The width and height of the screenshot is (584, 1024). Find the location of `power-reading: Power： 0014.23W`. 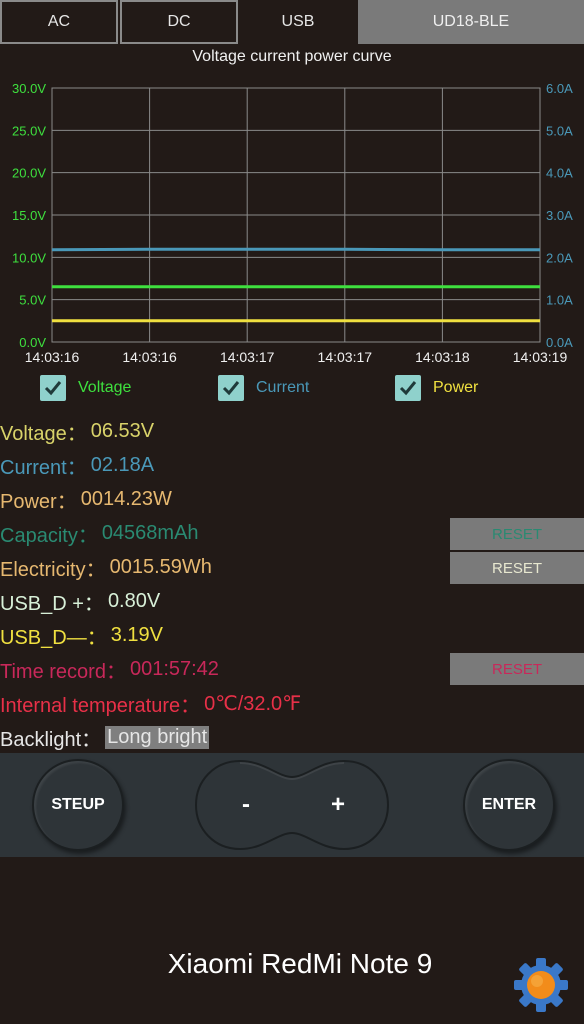

power-reading: Power： 0014.23W is located at coordinates (86, 499).